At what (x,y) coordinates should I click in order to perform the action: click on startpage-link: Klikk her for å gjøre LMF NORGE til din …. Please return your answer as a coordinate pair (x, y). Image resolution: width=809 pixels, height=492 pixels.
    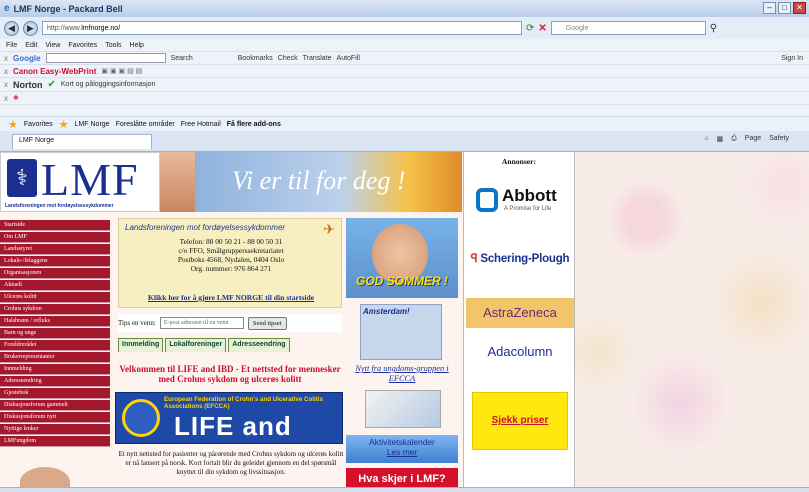
    Looking at the image, I should click on (231, 297).